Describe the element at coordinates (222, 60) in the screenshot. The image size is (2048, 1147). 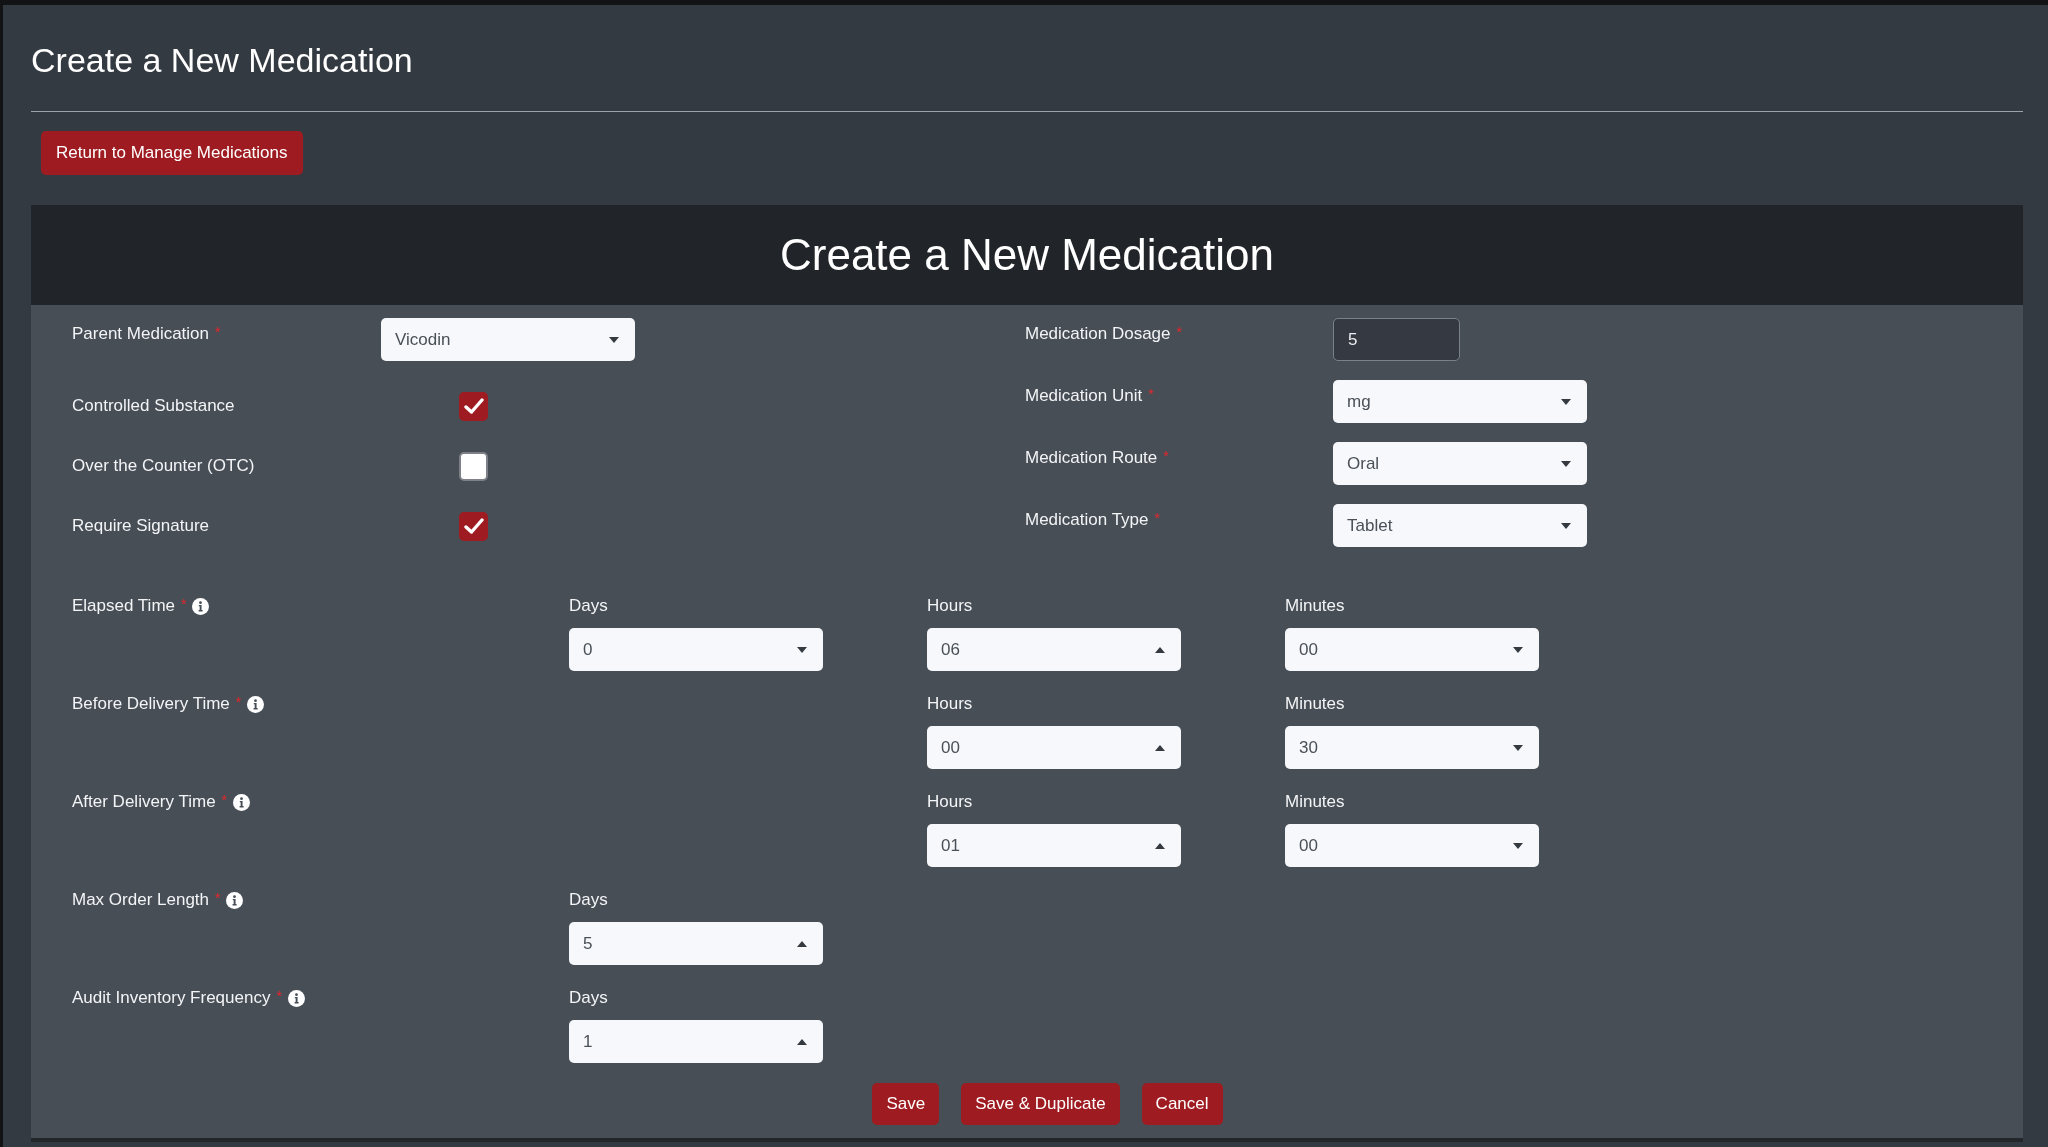
I see `page-title: Create a New Medication` at that location.